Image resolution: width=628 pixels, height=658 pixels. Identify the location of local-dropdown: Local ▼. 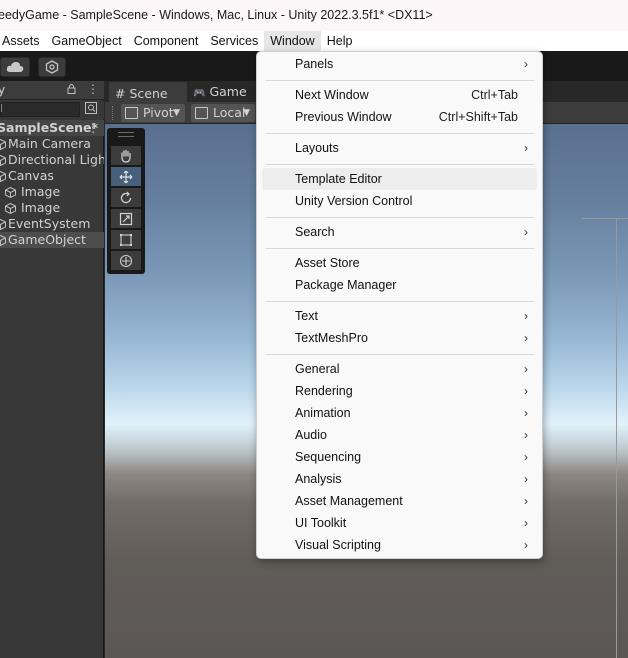
(223, 113).